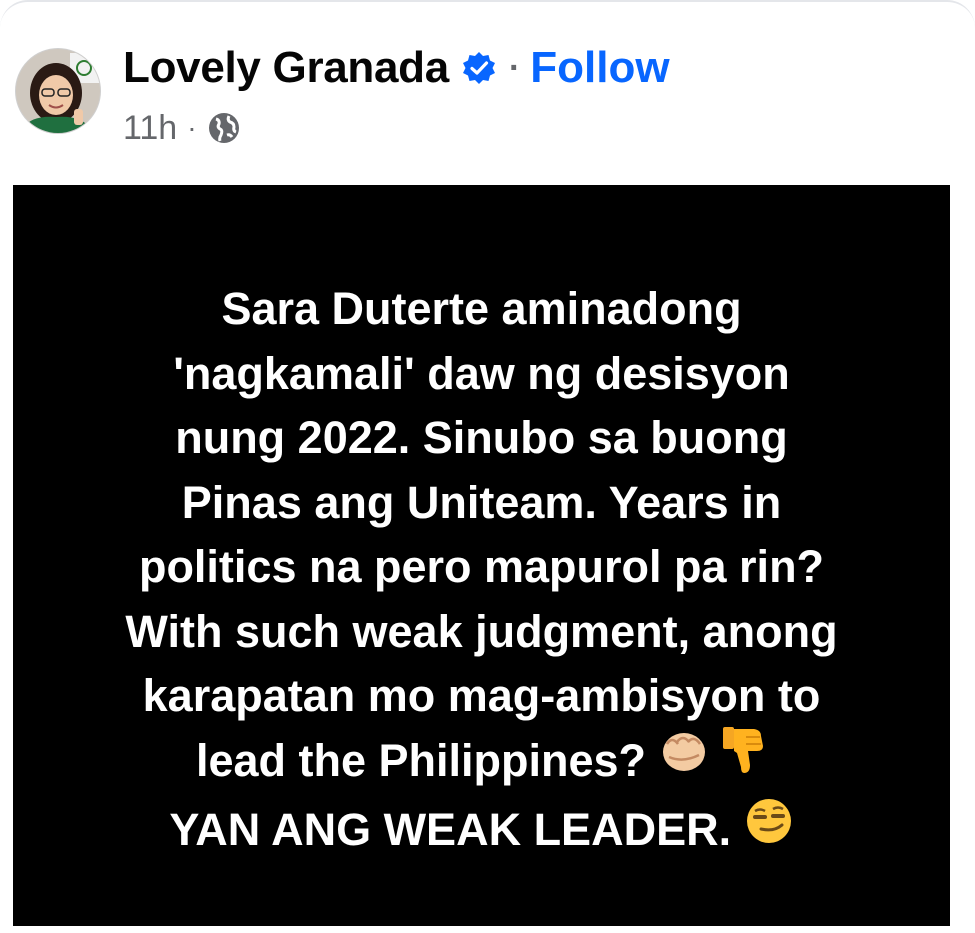 This screenshot has height=933, width=975. I want to click on author-name: Lovely Granada, so click(286, 68).